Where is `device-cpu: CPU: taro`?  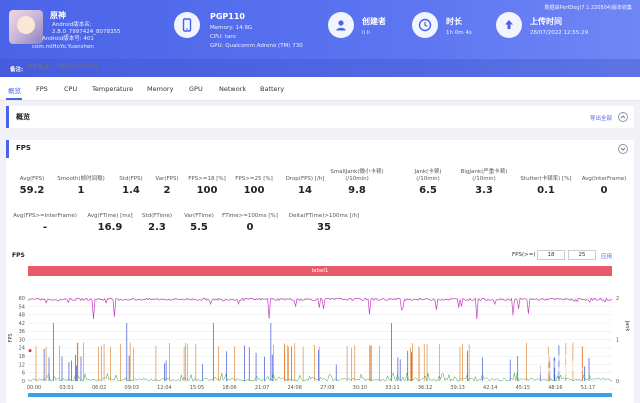 device-cpu: CPU: taro is located at coordinates (223, 37).